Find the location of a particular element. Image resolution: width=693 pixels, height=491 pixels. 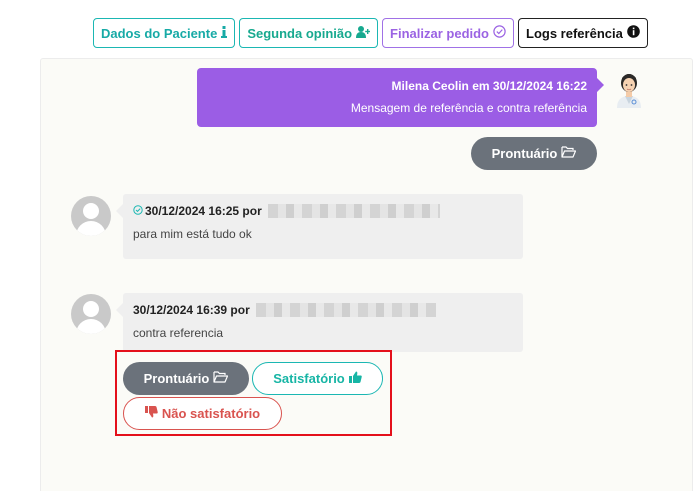

thumbs-up-icon is located at coordinates (355, 378).